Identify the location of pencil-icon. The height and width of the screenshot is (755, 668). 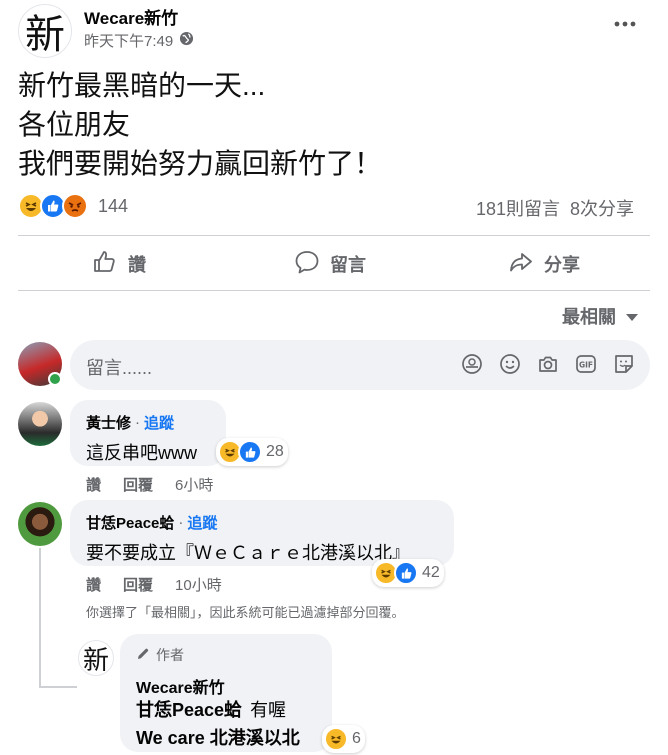
(143, 655).